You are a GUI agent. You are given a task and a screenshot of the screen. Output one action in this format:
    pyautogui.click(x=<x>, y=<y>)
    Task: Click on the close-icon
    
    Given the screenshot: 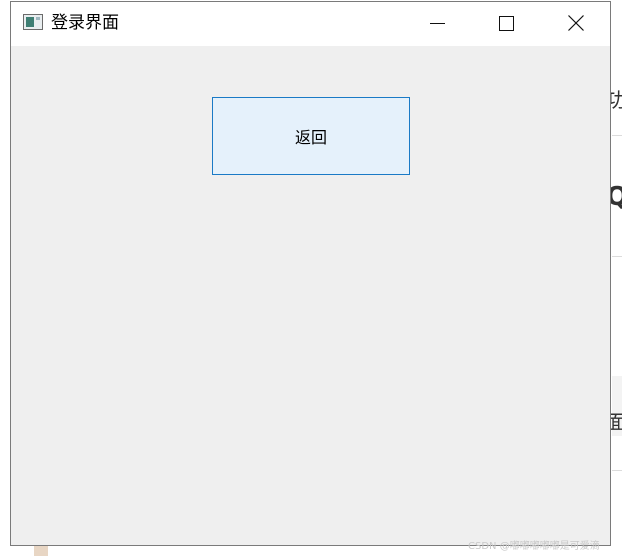 What is the action you would take?
    pyautogui.click(x=576, y=23)
    